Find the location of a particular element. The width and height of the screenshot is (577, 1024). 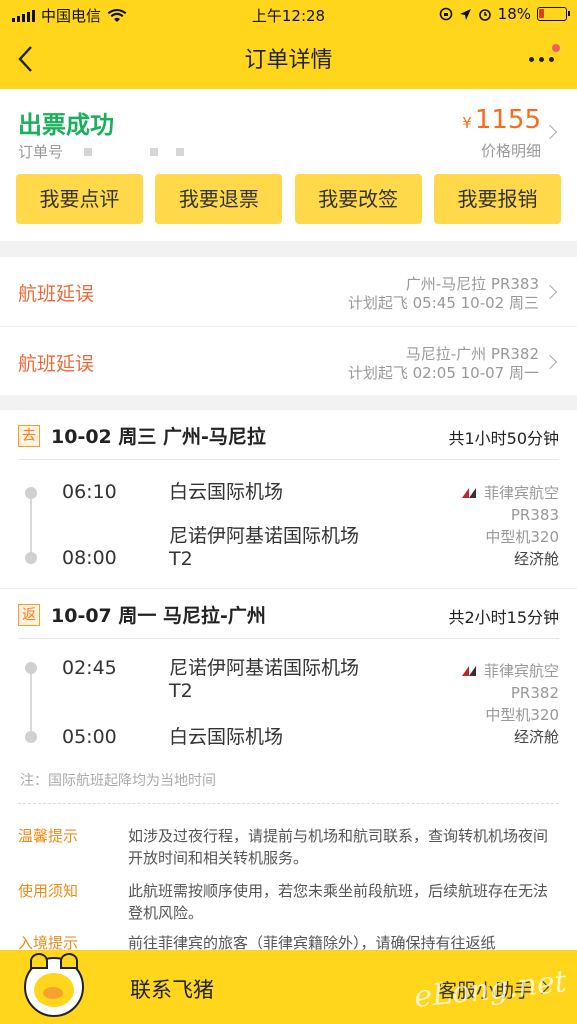

arrival-airport: 尼诺伊阿基诺国际机场 is located at coordinates (264, 536).